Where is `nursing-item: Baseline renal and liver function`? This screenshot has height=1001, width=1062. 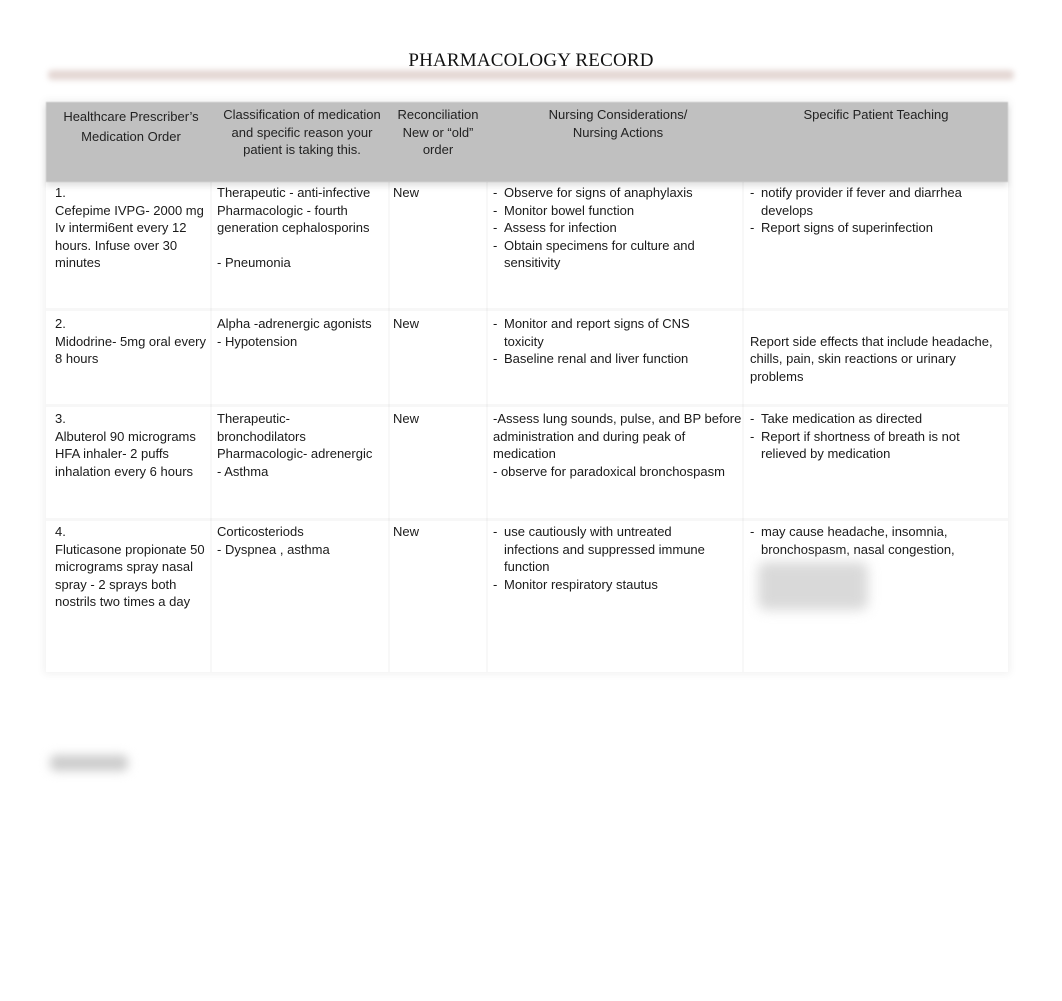 nursing-item: Baseline renal and liver function is located at coordinates (602, 359).